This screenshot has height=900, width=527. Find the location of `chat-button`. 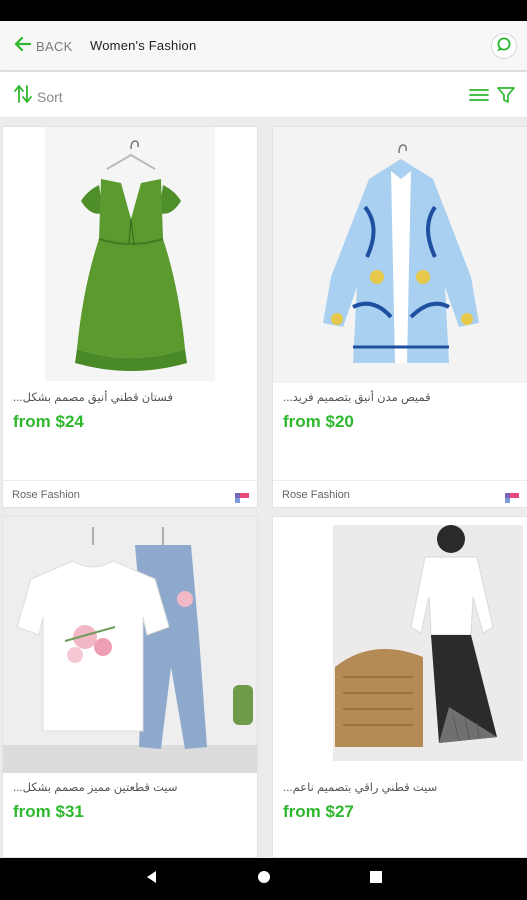

chat-button is located at coordinates (504, 46).